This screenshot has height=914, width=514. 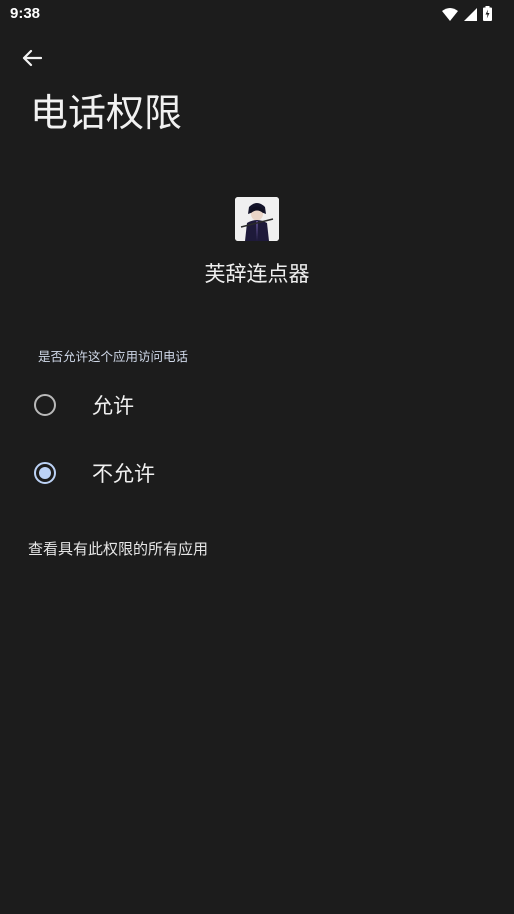 I want to click on permission-question: 是否允许这个应用访问电话, so click(x=113, y=356).